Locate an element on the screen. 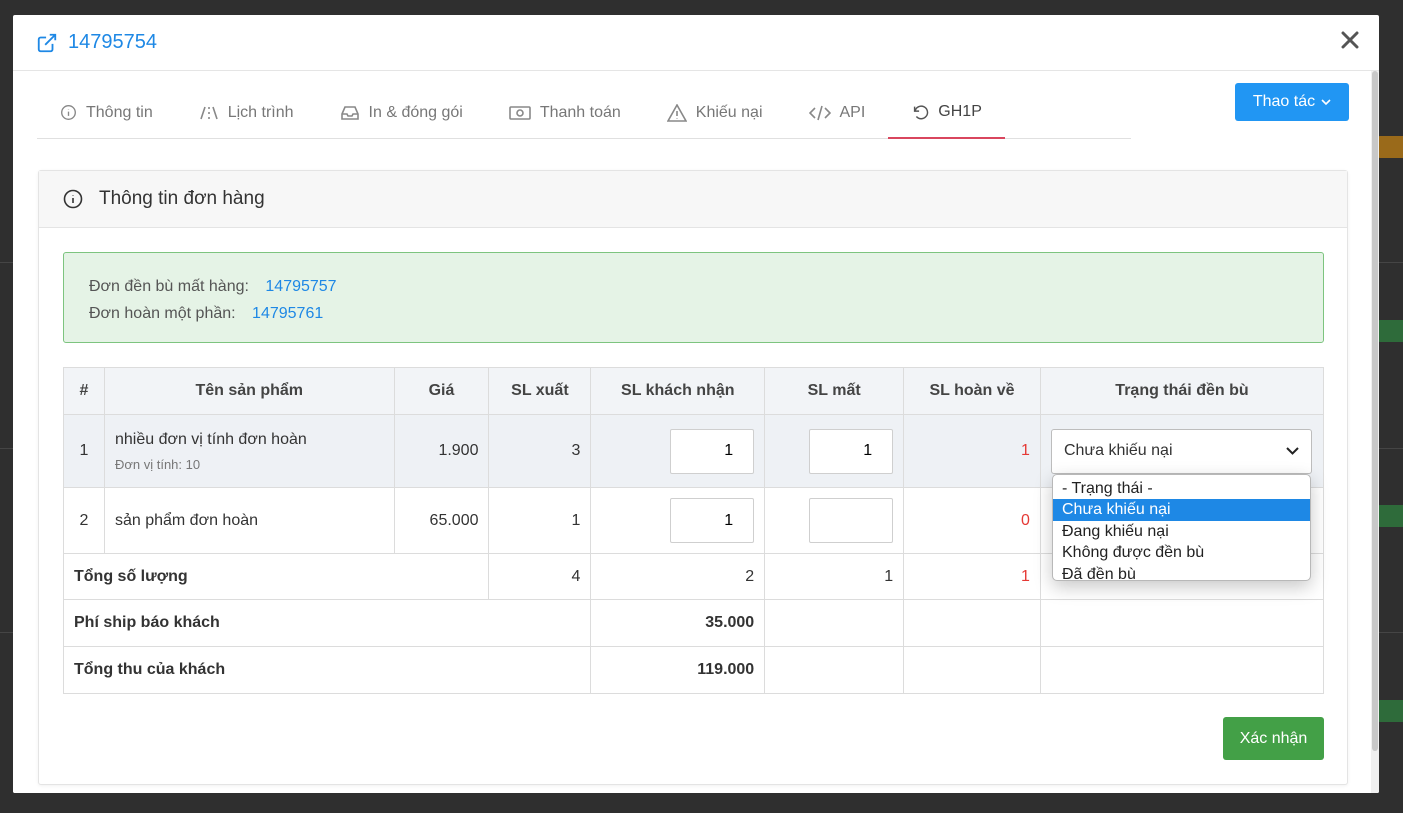  actions-dropdown-button: Thao tác is located at coordinates (1292, 102).